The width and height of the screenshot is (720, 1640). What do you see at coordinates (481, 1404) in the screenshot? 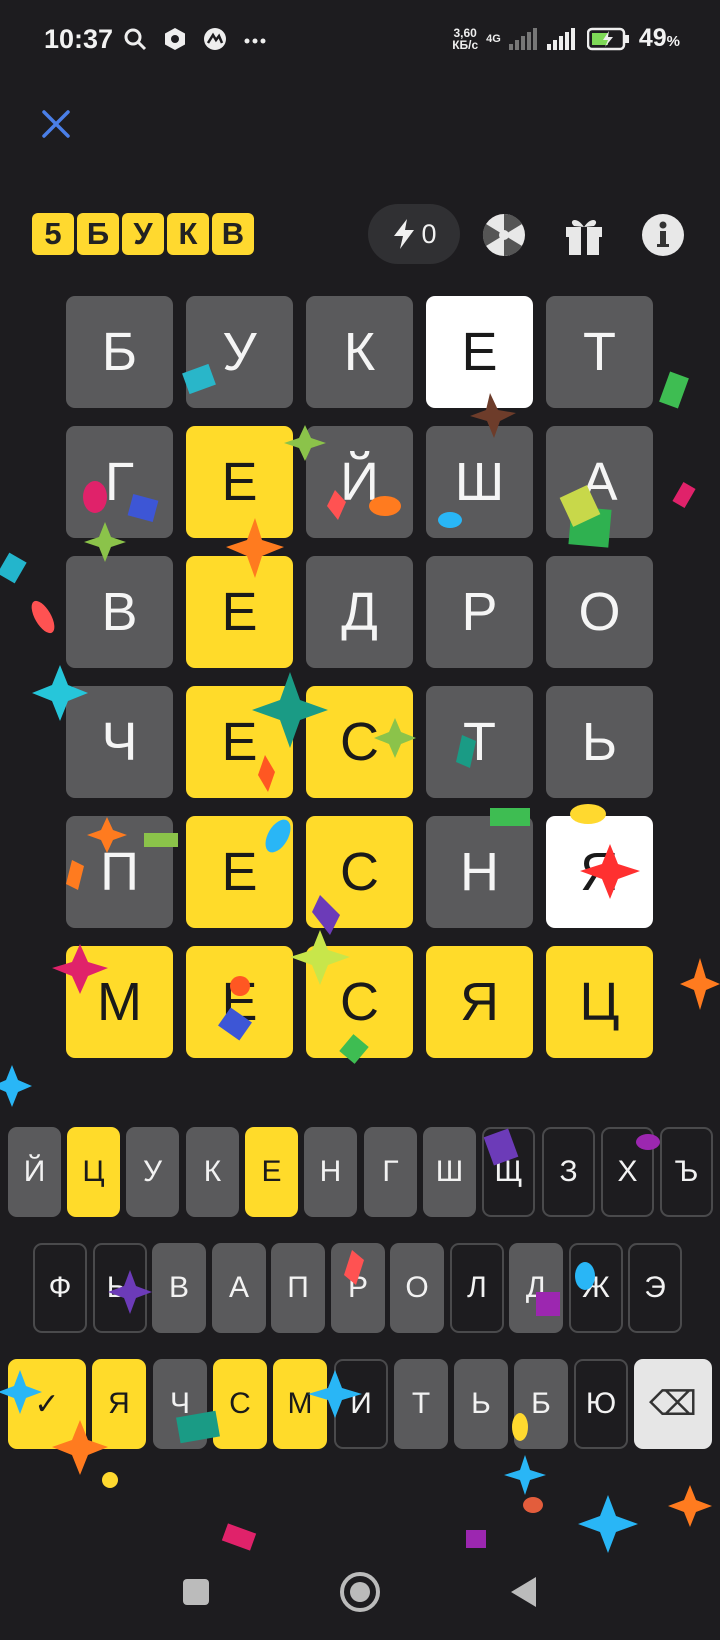
I see `key: Ь` at bounding box center [481, 1404].